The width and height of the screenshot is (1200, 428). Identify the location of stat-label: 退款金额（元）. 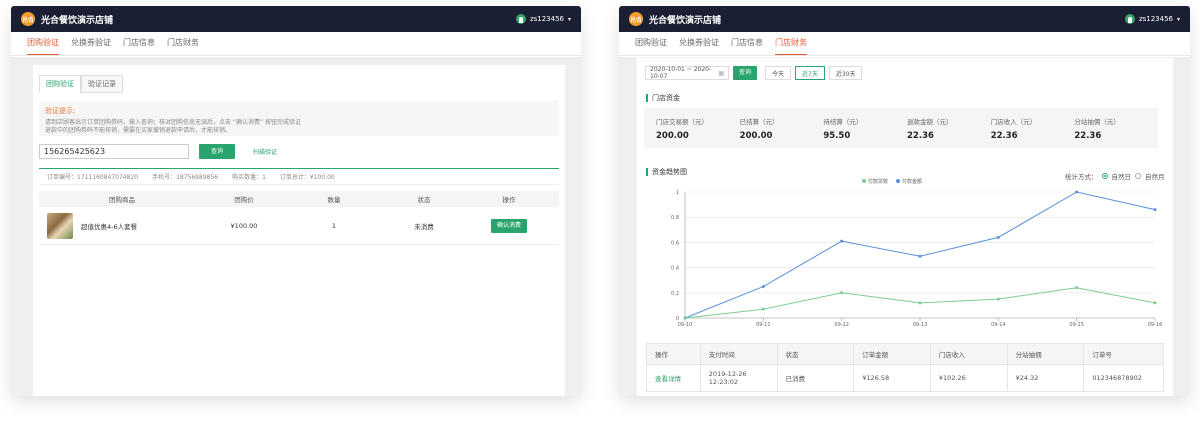
(930, 121).